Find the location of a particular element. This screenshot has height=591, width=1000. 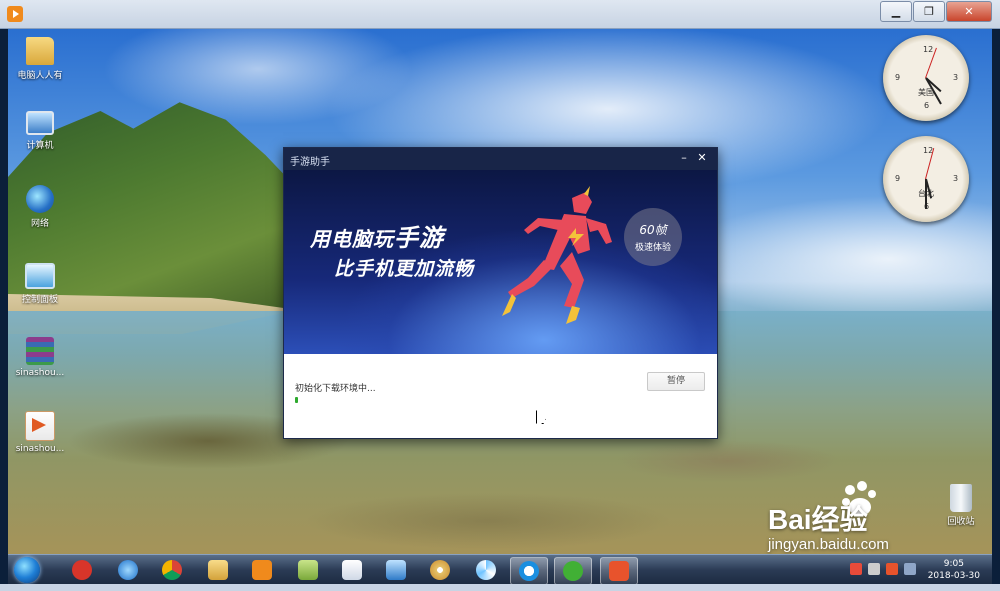

desktop-icon-recycle-bin: 回收站 is located at coordinates (961, 505).